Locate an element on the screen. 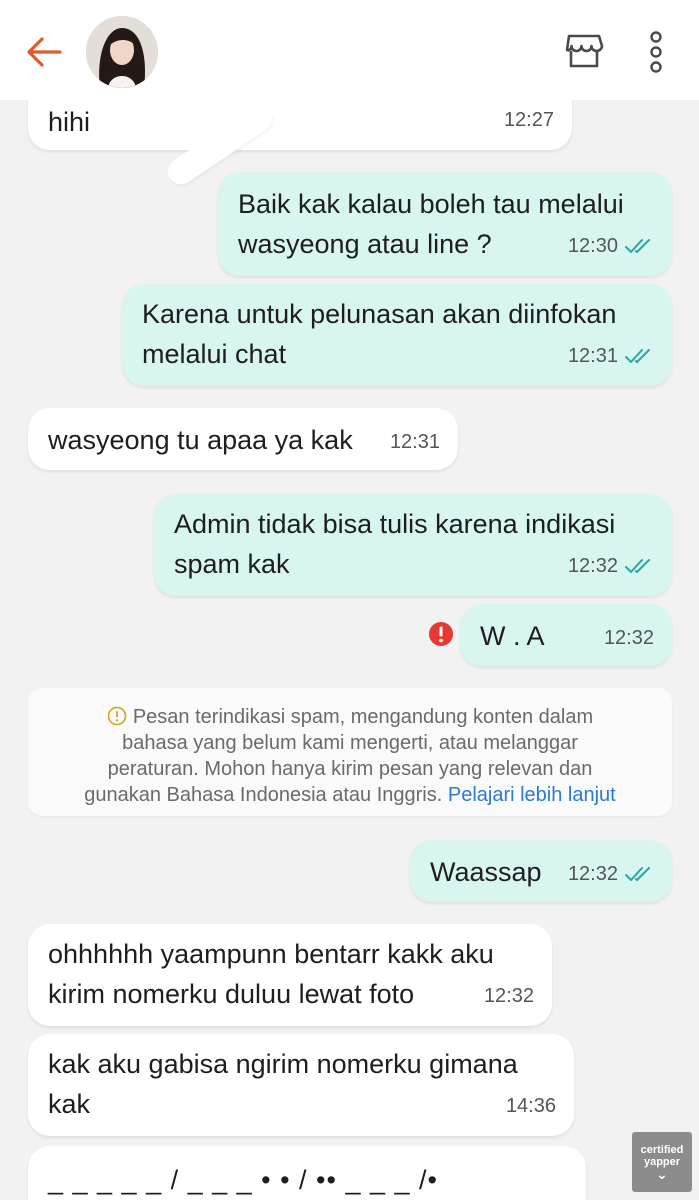 This screenshot has width=699, height=1200. avatar is located at coordinates (122, 52).